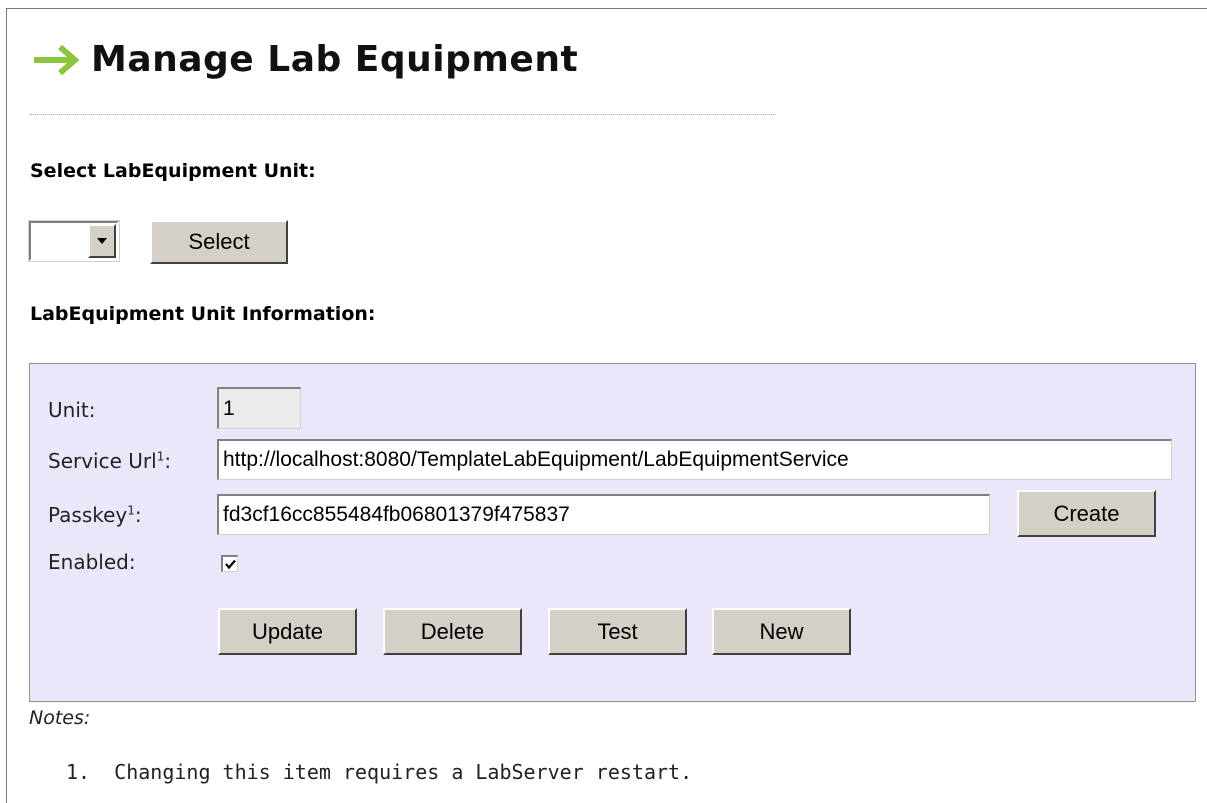 The height and width of the screenshot is (803, 1207). I want to click on right-arrow-icon, so click(59, 59).